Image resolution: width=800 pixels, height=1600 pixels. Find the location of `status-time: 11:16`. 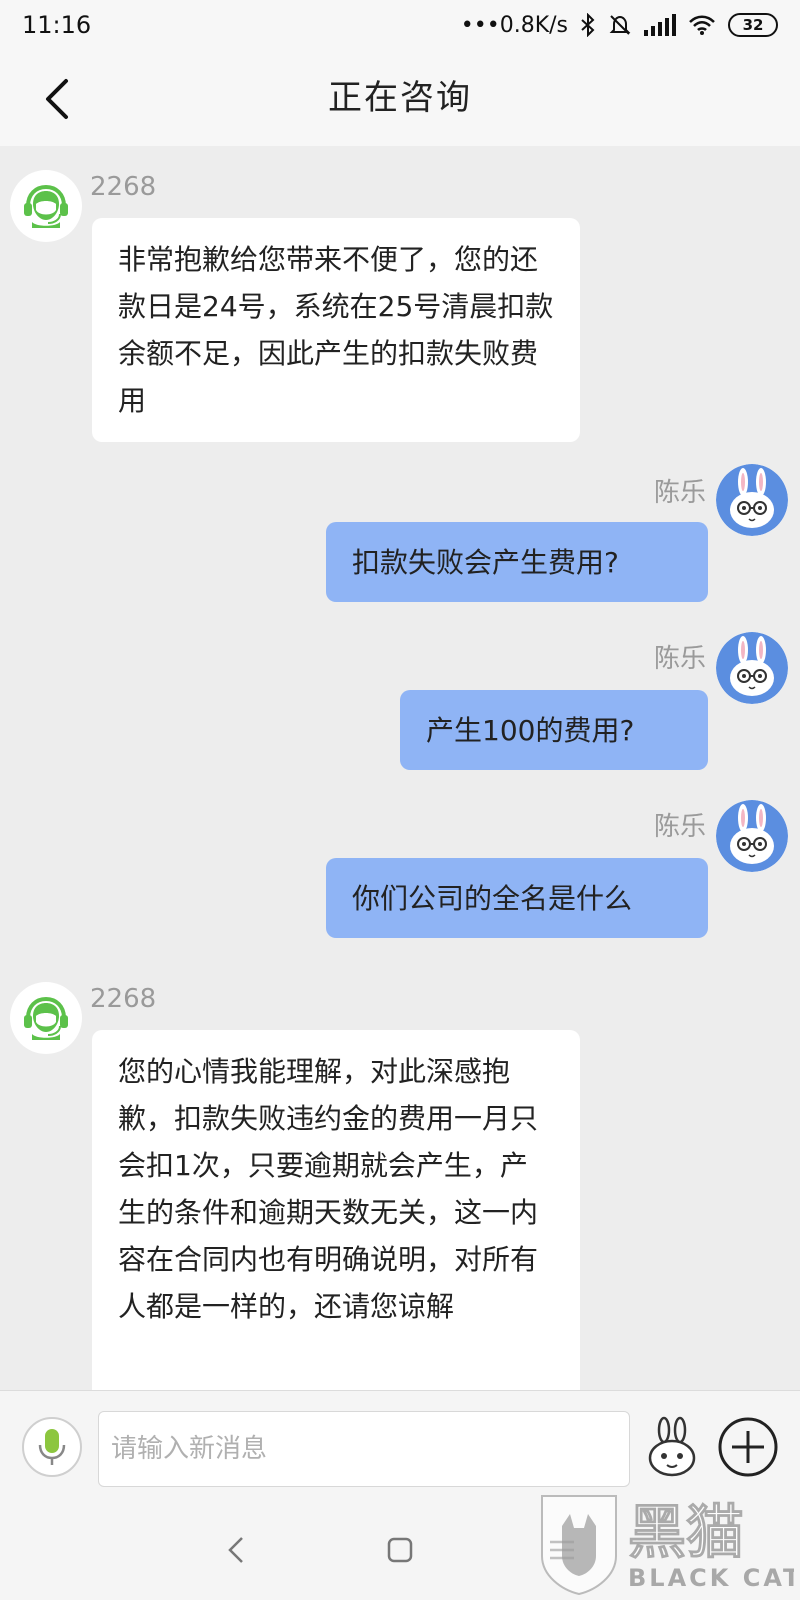

status-time: 11:16 is located at coordinates (57, 25).